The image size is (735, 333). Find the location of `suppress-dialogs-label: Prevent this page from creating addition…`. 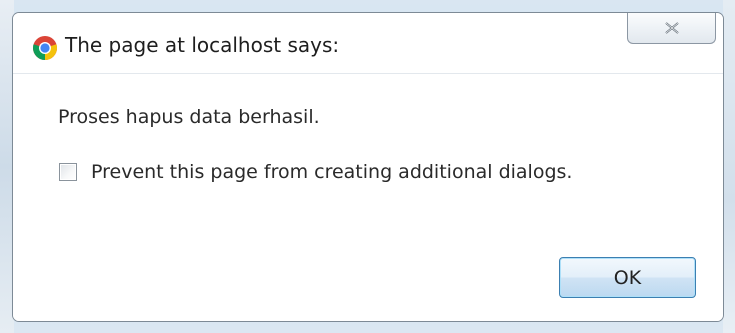

suppress-dialogs-label: Prevent this page from creating addition… is located at coordinates (331, 172).